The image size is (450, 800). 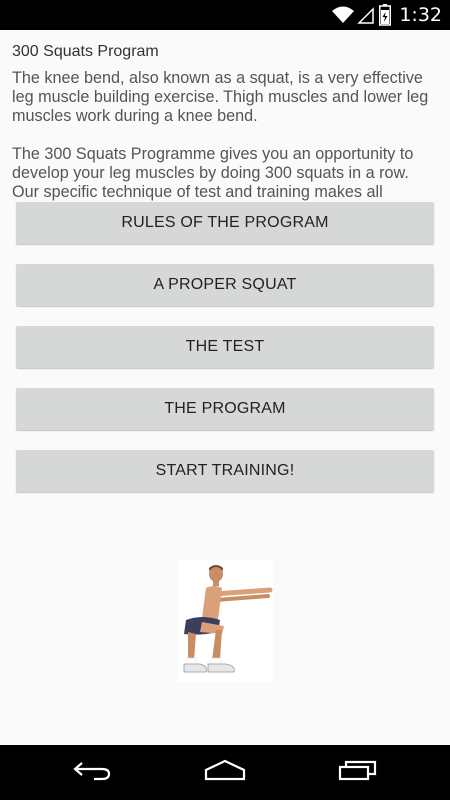 I want to click on back-icon, so click(x=92, y=772).